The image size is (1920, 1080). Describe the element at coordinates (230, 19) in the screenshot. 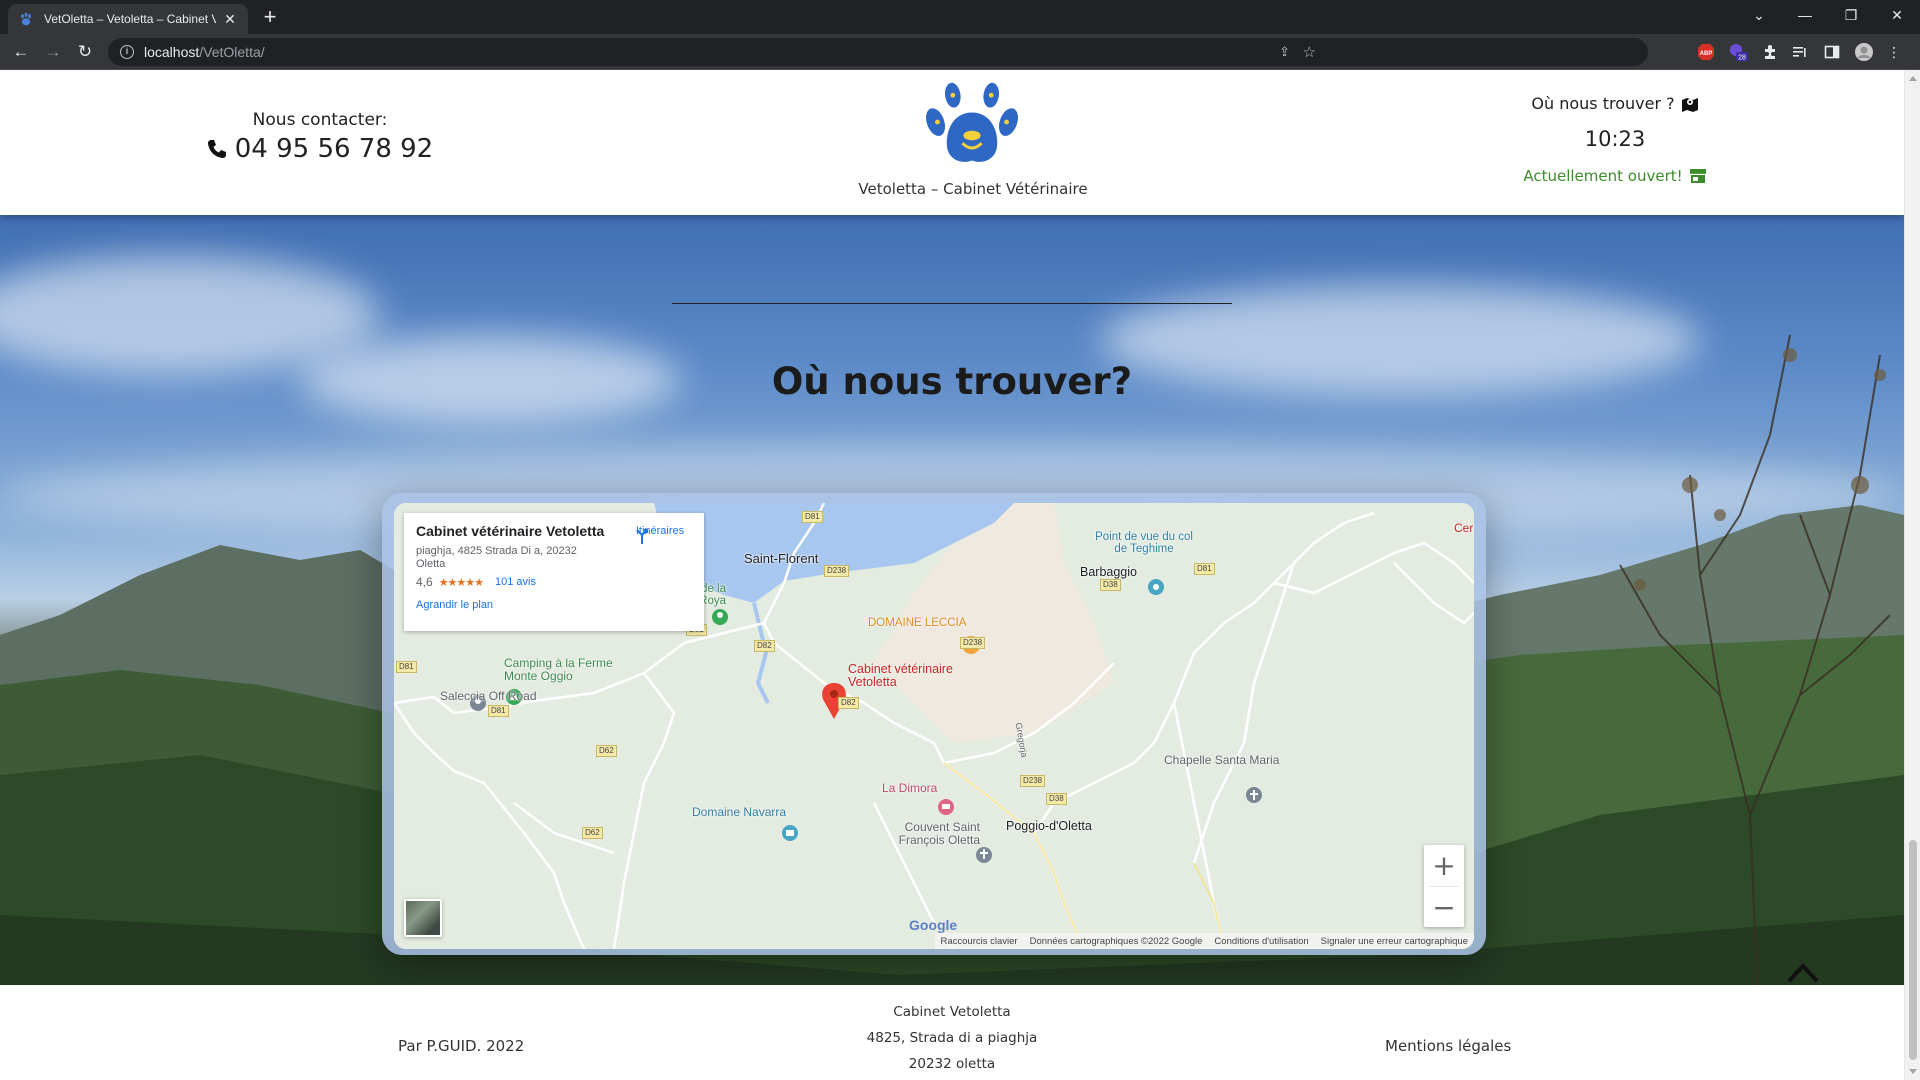

I see `tab-close-icon: ✕` at that location.